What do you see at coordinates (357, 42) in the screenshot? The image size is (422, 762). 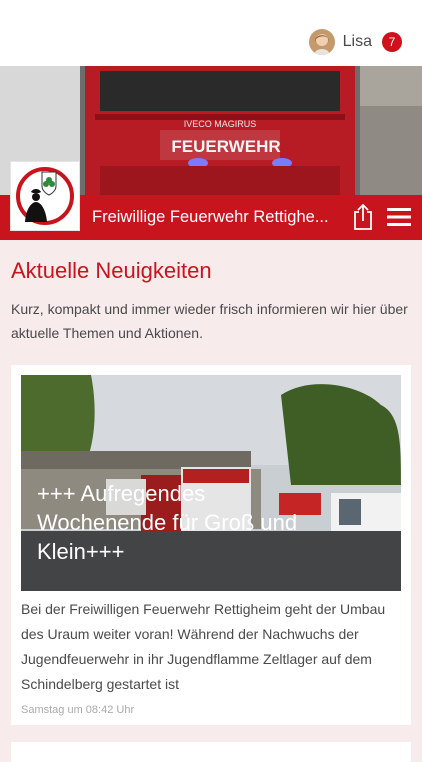 I see `username: Lisa` at bounding box center [357, 42].